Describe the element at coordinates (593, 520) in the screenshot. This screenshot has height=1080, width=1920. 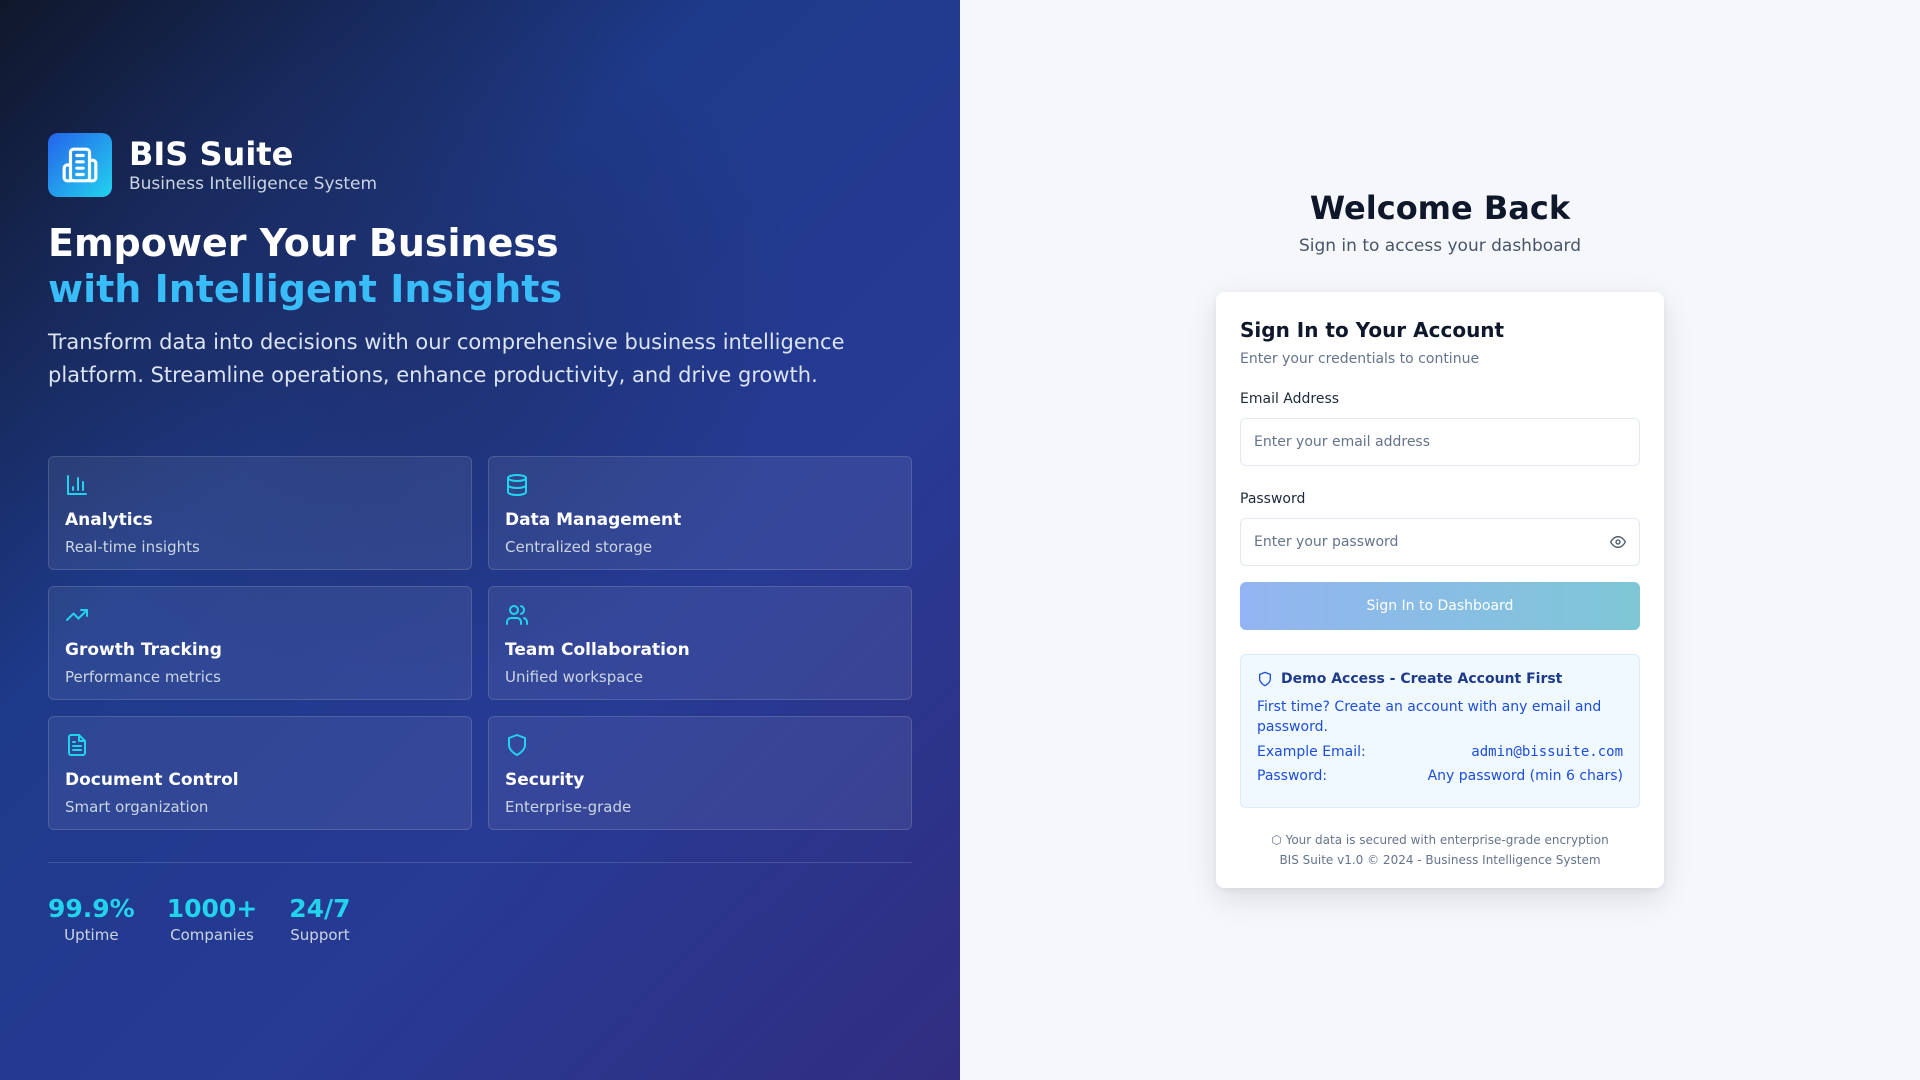
I see `feature-title: Data Management` at that location.